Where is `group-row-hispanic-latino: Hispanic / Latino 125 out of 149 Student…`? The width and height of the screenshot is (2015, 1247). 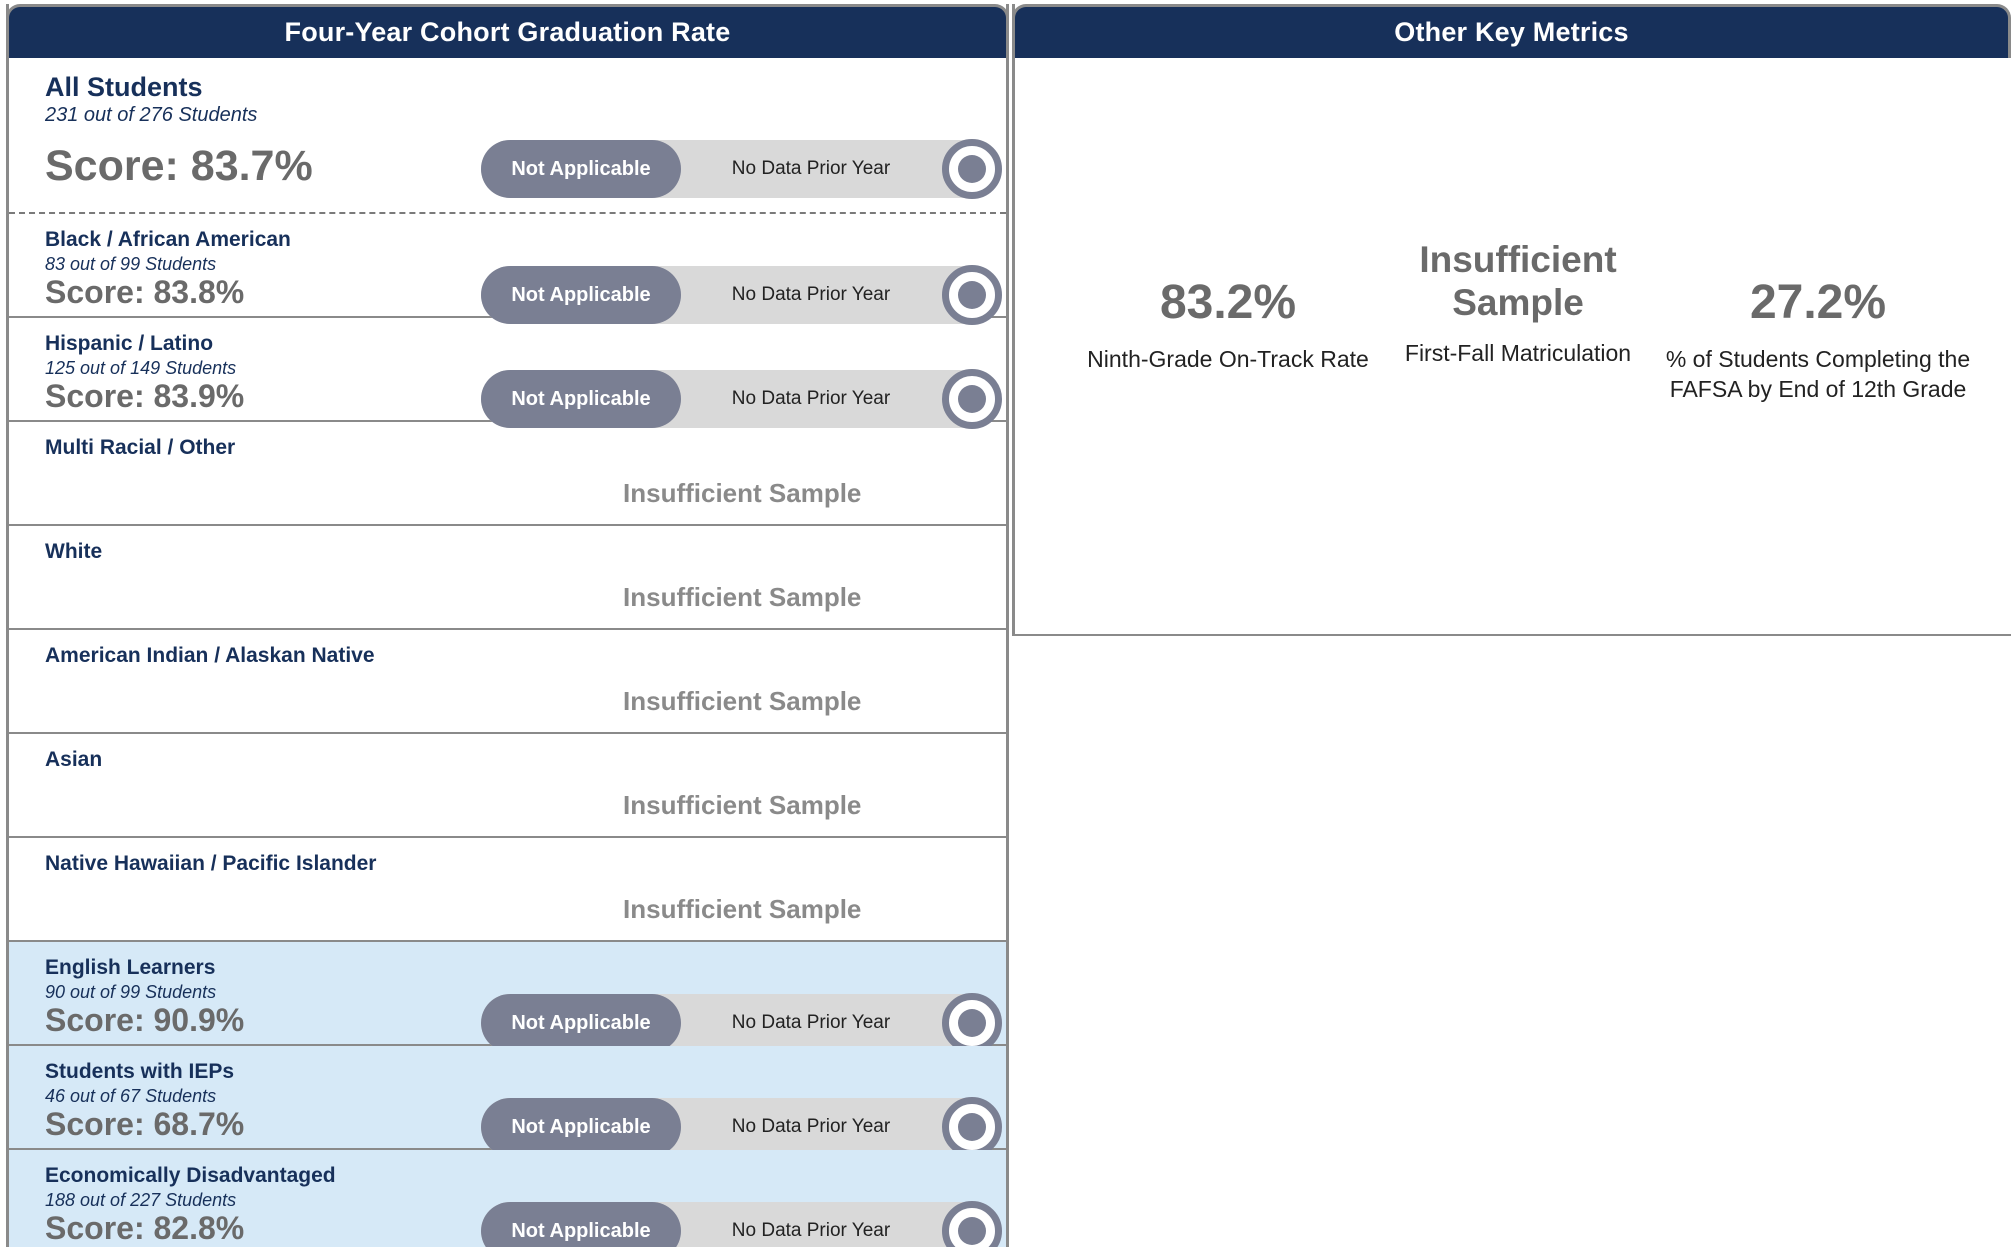
group-row-hispanic-latino: Hispanic / Latino 125 out of 149 Student… is located at coordinates (507, 373).